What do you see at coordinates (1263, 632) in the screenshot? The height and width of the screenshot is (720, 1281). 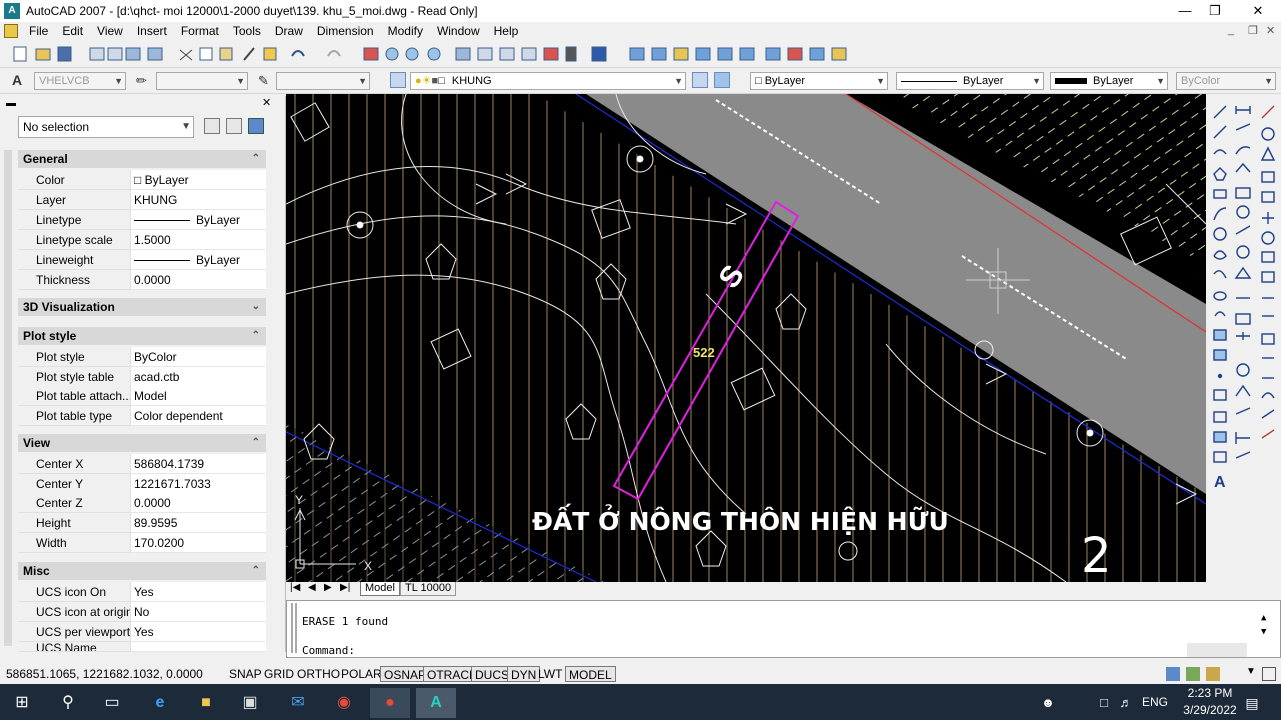 I see `command-scroll-down-icon: ▼` at bounding box center [1263, 632].